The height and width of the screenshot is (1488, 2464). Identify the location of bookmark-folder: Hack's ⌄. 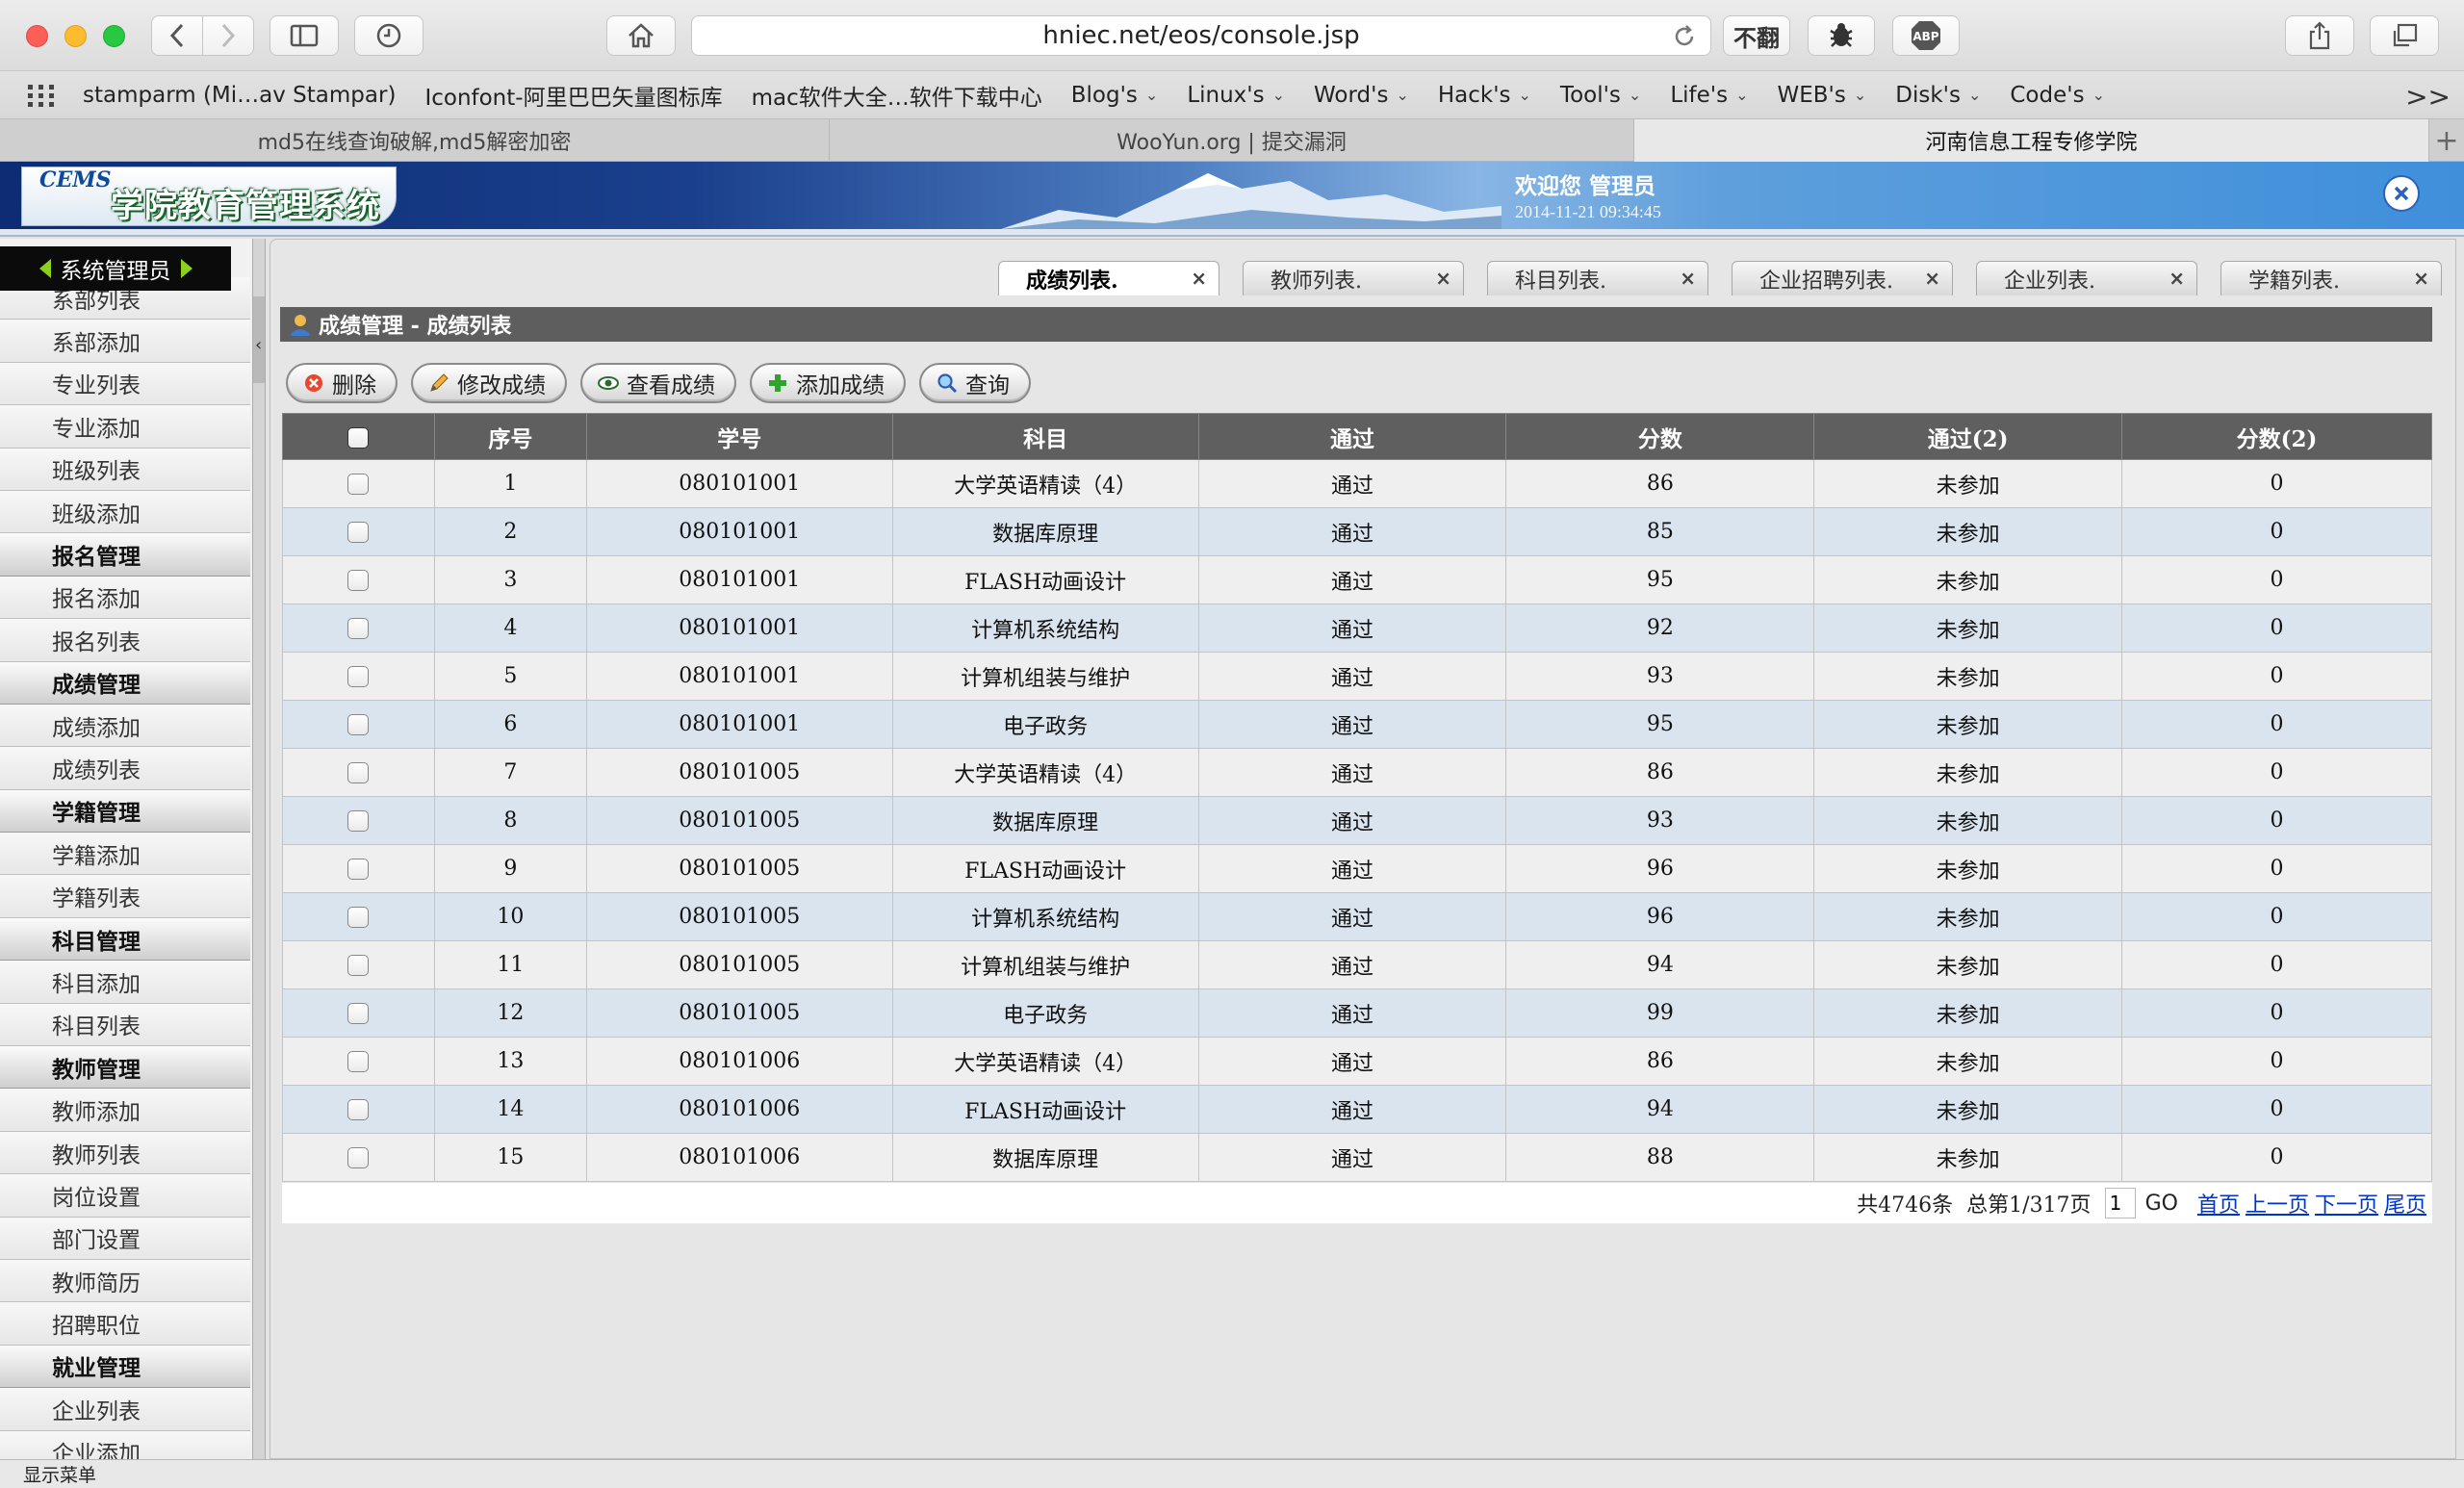
(1484, 96).